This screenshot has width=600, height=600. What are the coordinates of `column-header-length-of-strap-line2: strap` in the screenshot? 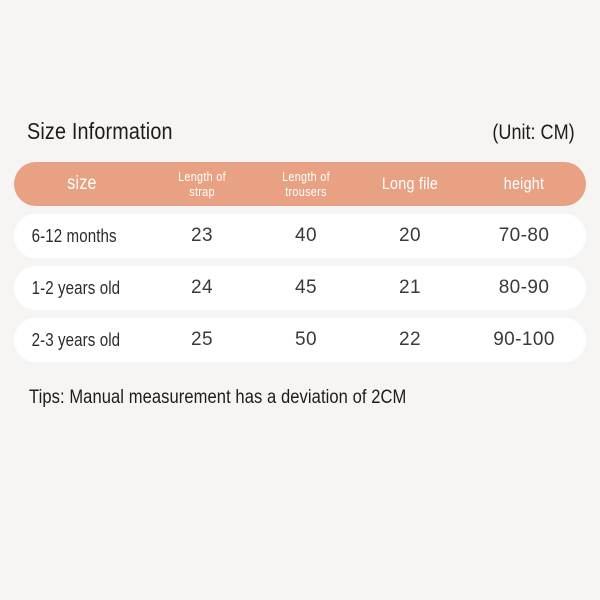 It's located at (202, 191).